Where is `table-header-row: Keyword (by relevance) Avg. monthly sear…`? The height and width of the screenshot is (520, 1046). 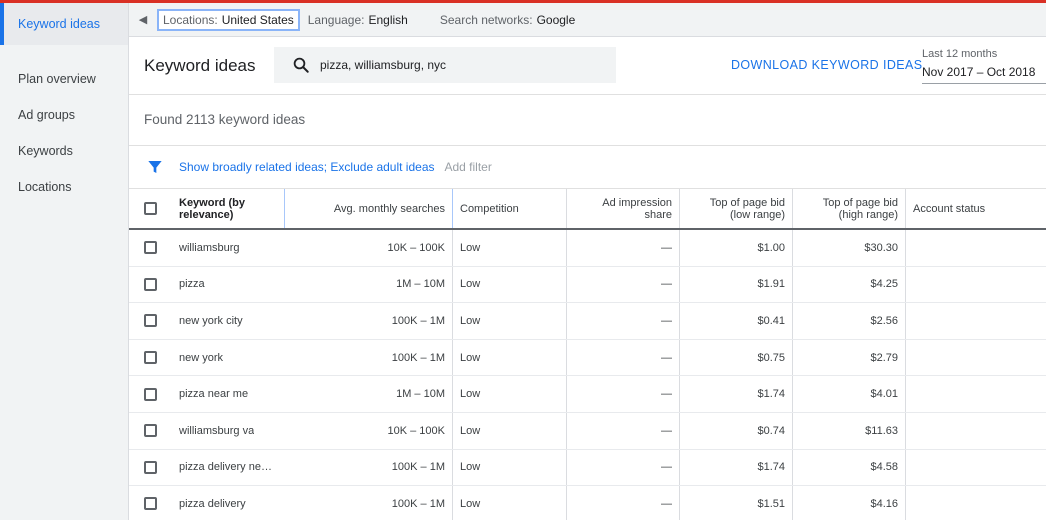
table-header-row: Keyword (by relevance) Avg. monthly sear… is located at coordinates (587, 209).